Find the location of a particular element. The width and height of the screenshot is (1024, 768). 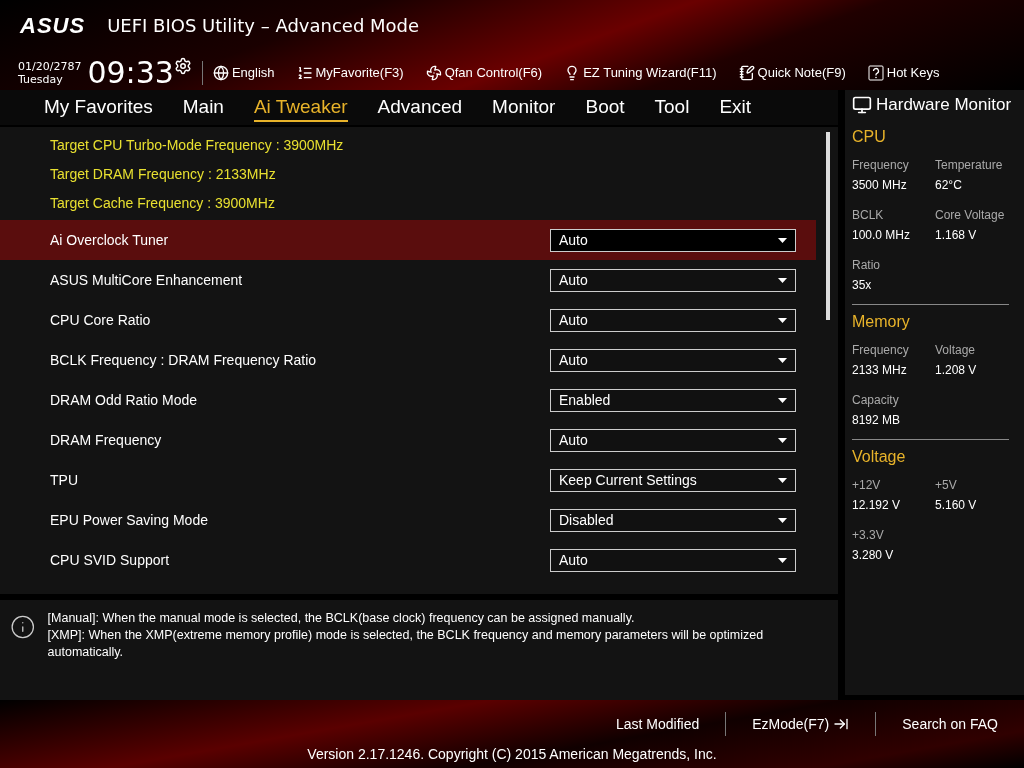

menu-tab: Monitor is located at coordinates (524, 107).